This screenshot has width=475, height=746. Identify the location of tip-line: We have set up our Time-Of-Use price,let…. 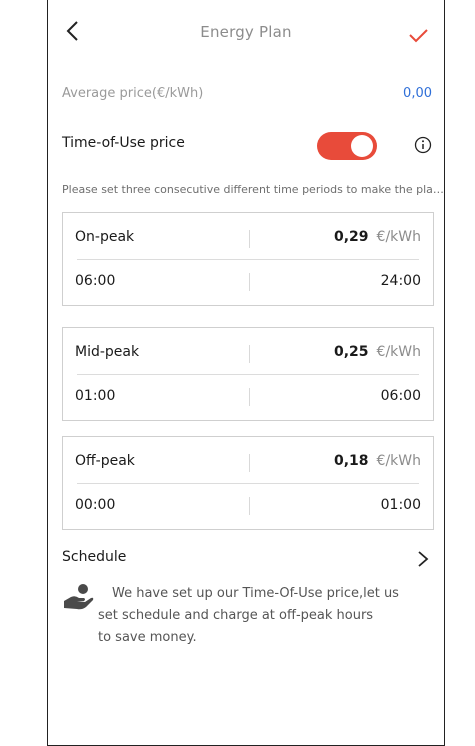
(255, 593).